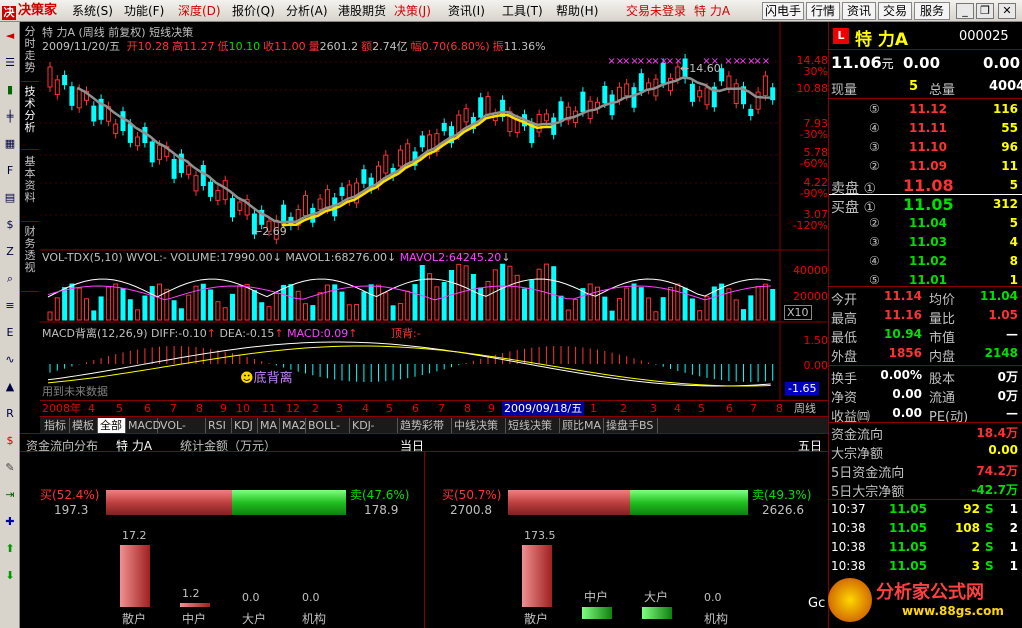 The width and height of the screenshot is (1022, 628). What do you see at coordinates (10, 495) in the screenshot?
I see `exit-icon: ⇥` at bounding box center [10, 495].